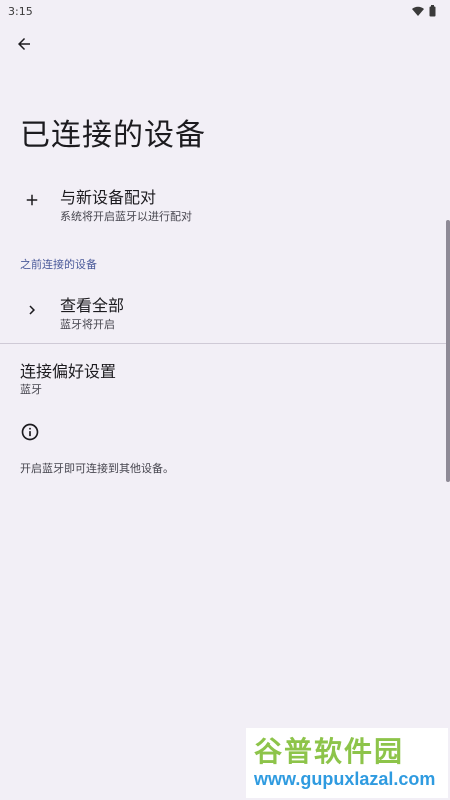  What do you see at coordinates (126, 216) in the screenshot?
I see `pair-new-device-subtitle: 系统将开启蓝牙以进行配对` at bounding box center [126, 216].